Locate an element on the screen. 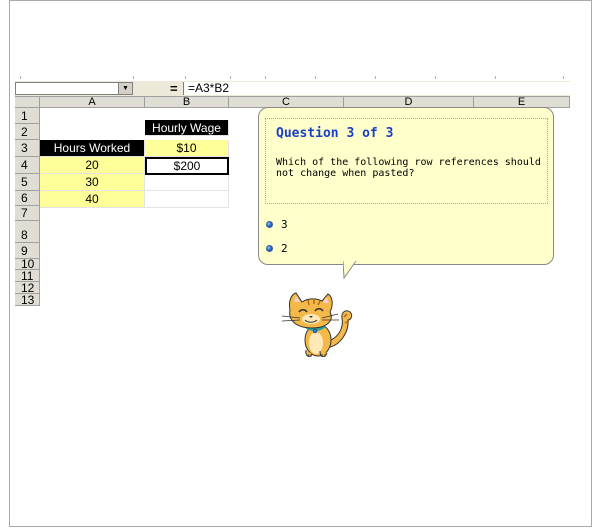 The image size is (592, 529). name-box: ▼ is located at coordinates (74, 88).